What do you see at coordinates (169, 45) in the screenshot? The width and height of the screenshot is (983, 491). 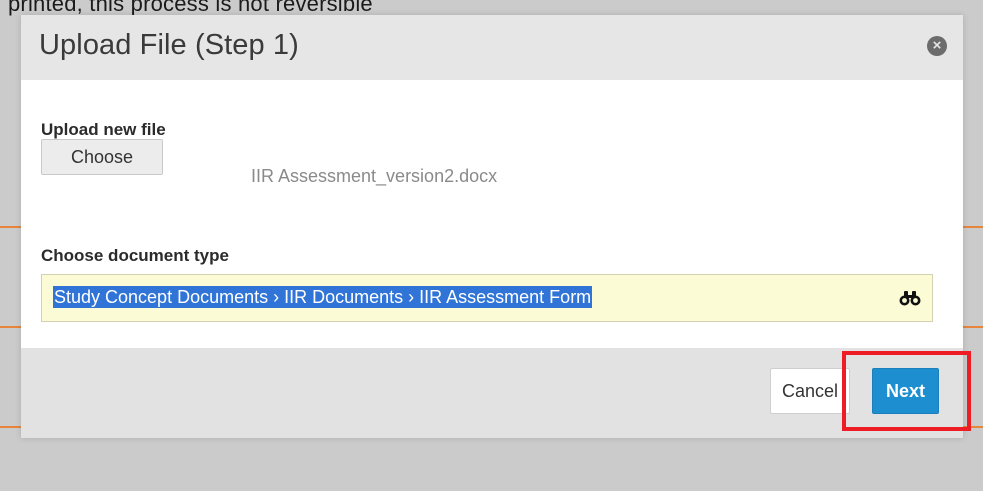 I see `dialog-title: Upload File (Step 1)` at bounding box center [169, 45].